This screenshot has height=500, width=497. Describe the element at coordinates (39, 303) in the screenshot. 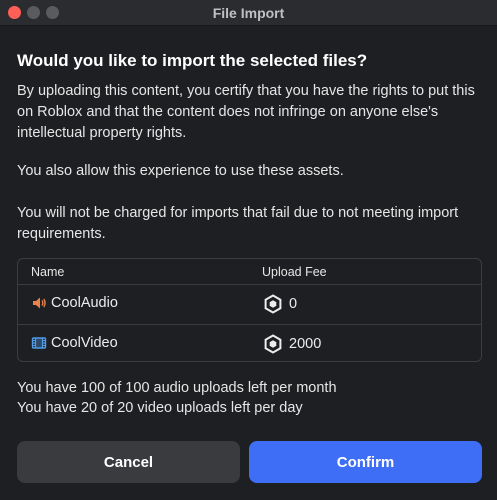

I see `audio-icon` at that location.